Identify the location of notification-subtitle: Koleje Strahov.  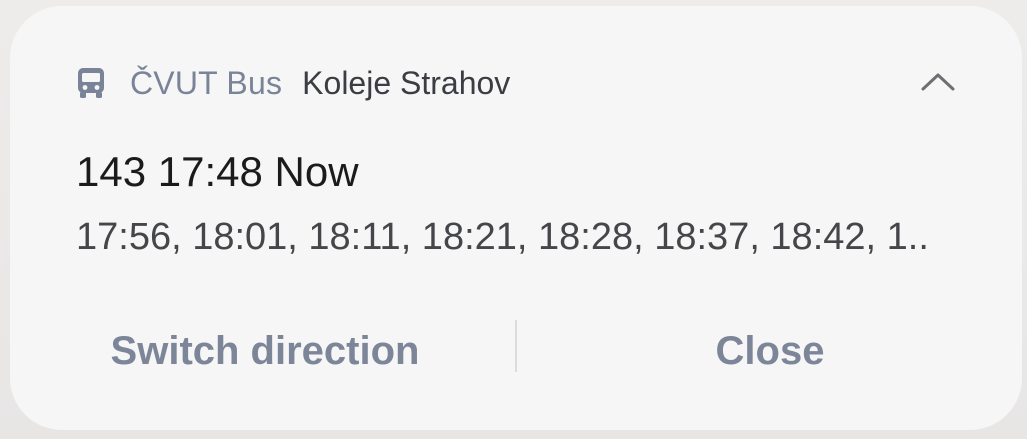
(406, 82).